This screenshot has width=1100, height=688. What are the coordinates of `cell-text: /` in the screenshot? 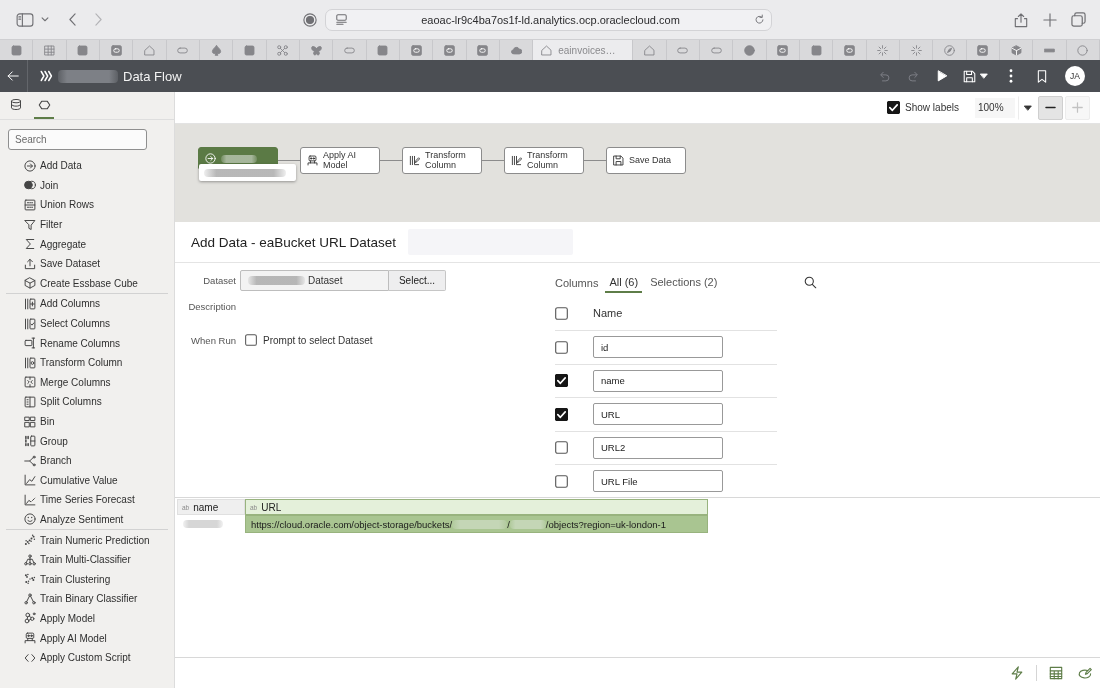 It's located at (508, 524).